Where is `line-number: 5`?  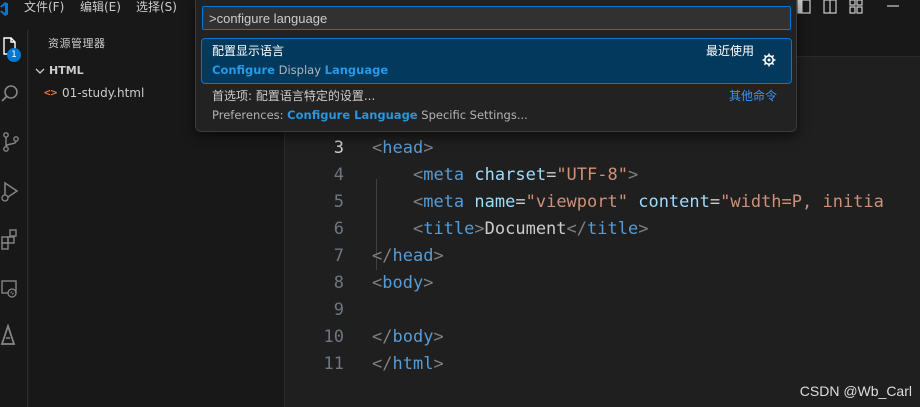
line-number: 5 is located at coordinates (338, 202).